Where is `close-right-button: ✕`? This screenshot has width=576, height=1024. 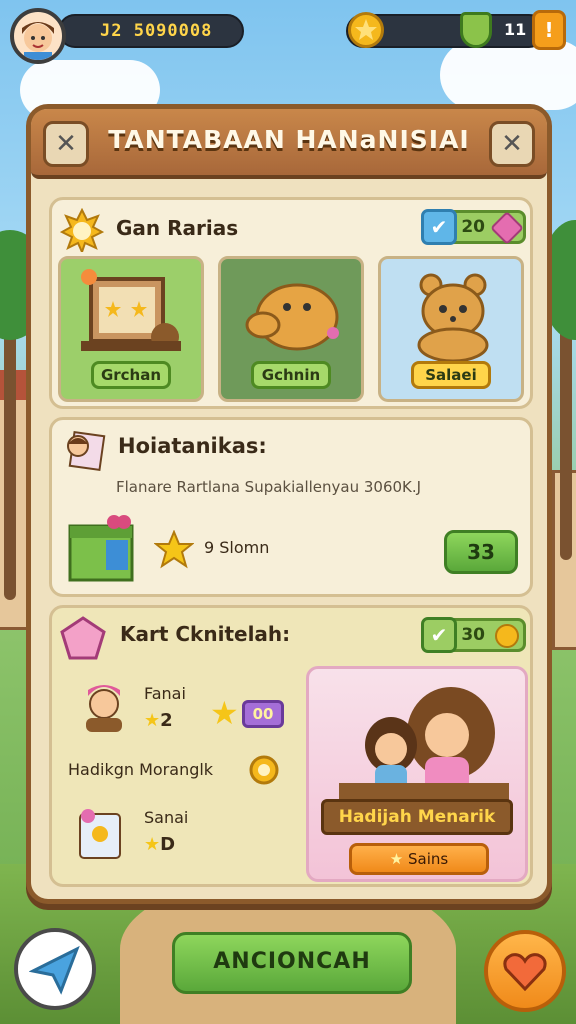
close-right-button: ✕ is located at coordinates (512, 144).